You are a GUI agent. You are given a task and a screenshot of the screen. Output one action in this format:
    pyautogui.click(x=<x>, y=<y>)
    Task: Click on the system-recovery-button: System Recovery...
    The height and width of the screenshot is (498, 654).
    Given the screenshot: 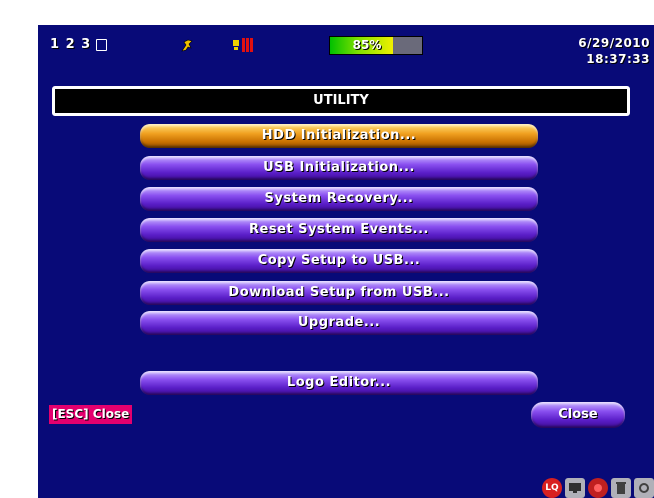 What is the action you would take?
    pyautogui.click(x=339, y=199)
    